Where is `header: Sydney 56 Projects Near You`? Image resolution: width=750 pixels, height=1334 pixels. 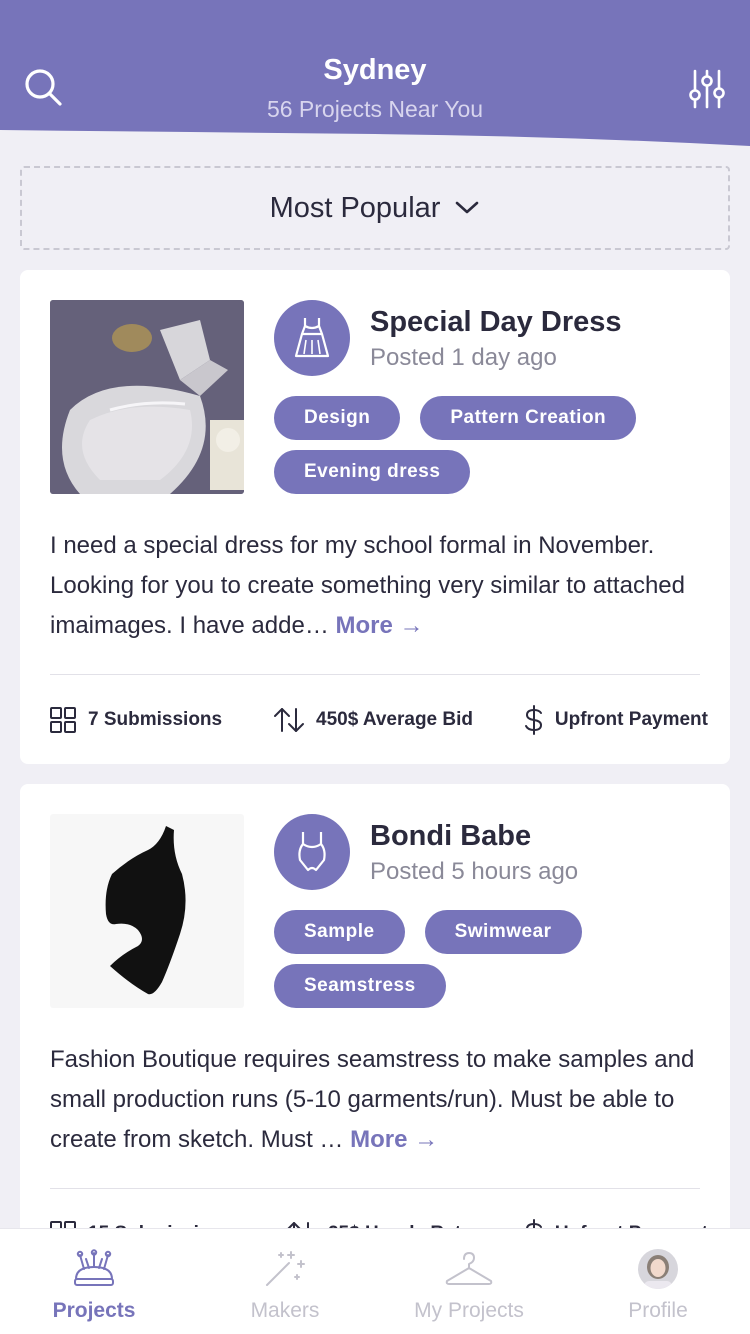 header: Sydney 56 Projects Near You is located at coordinates (375, 75).